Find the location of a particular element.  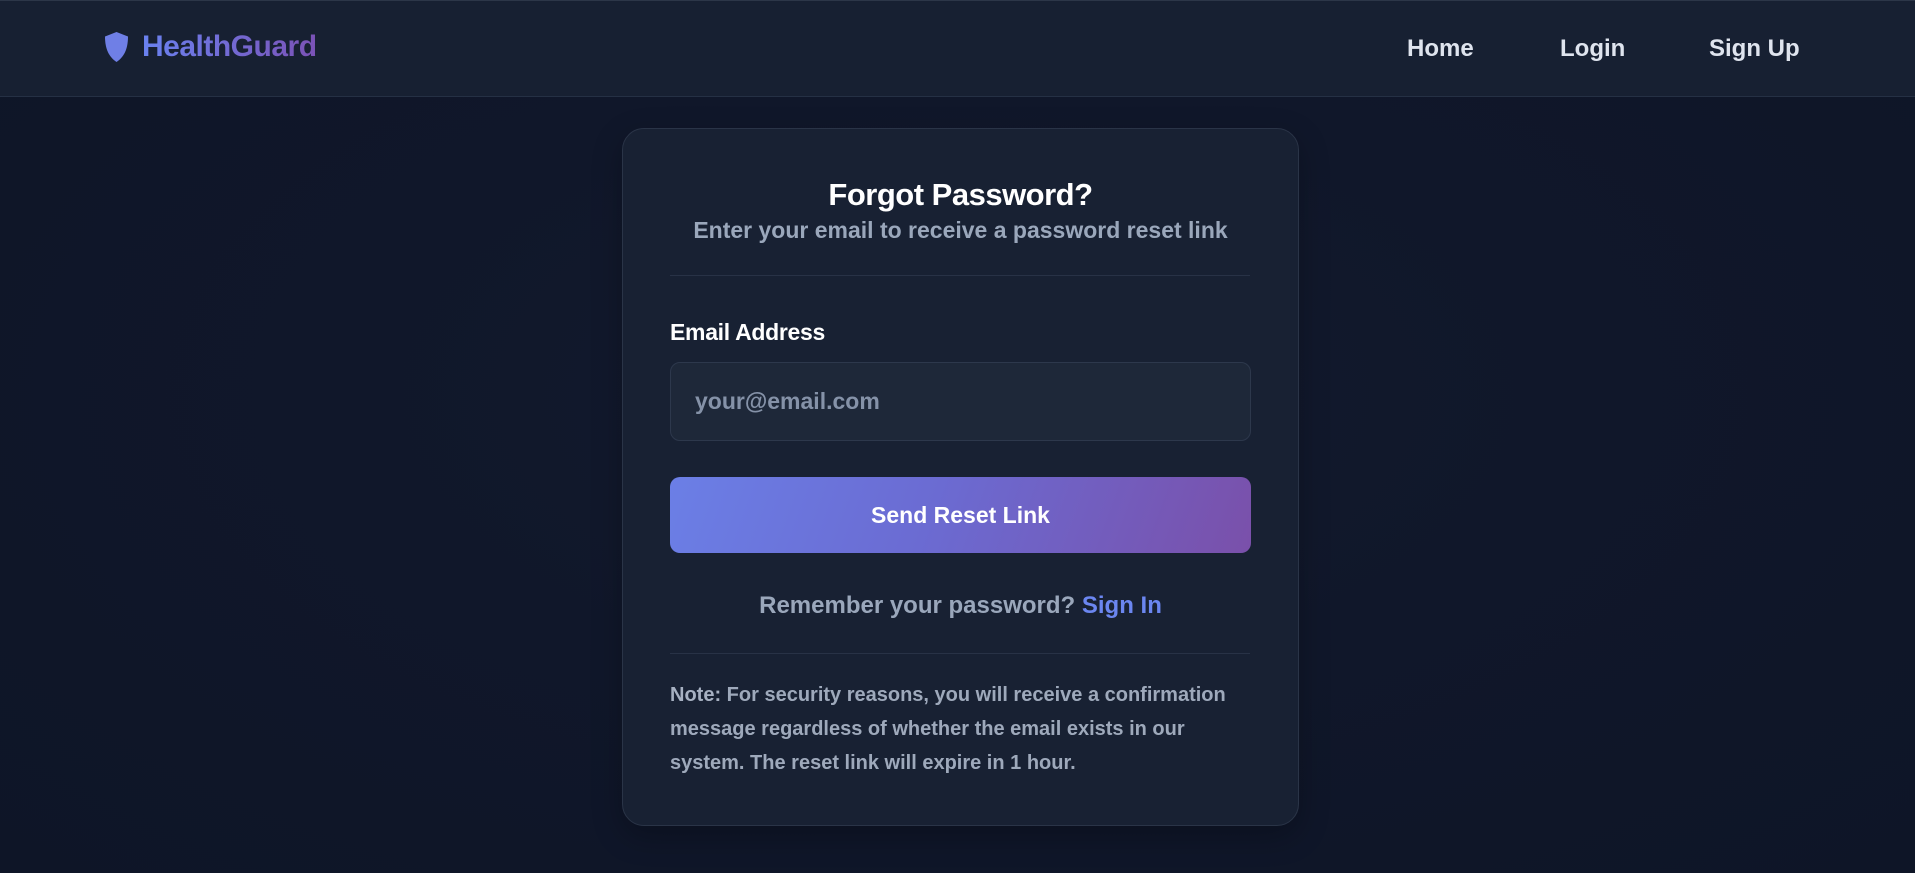

nav-signup-link: Sign Up is located at coordinates (1754, 49).